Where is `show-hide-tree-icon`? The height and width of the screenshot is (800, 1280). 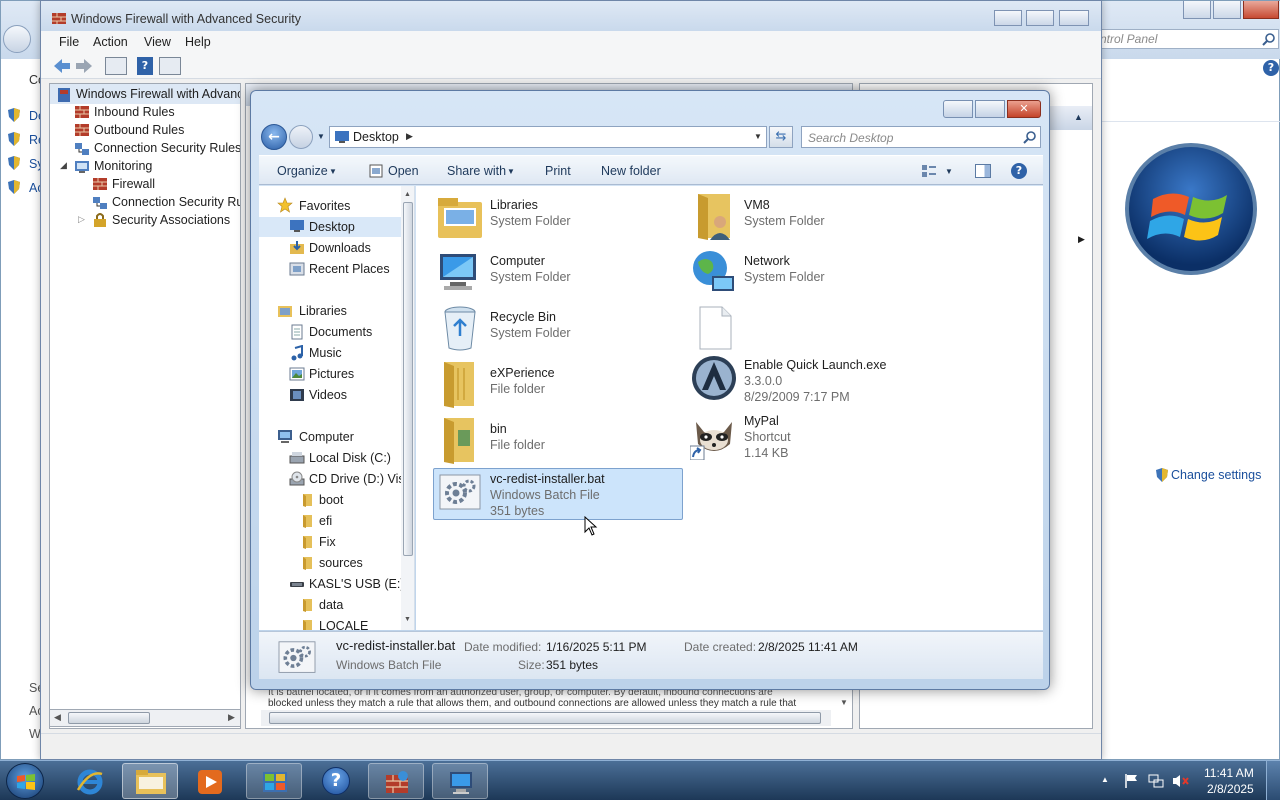 show-hide-tree-icon is located at coordinates (116, 66).